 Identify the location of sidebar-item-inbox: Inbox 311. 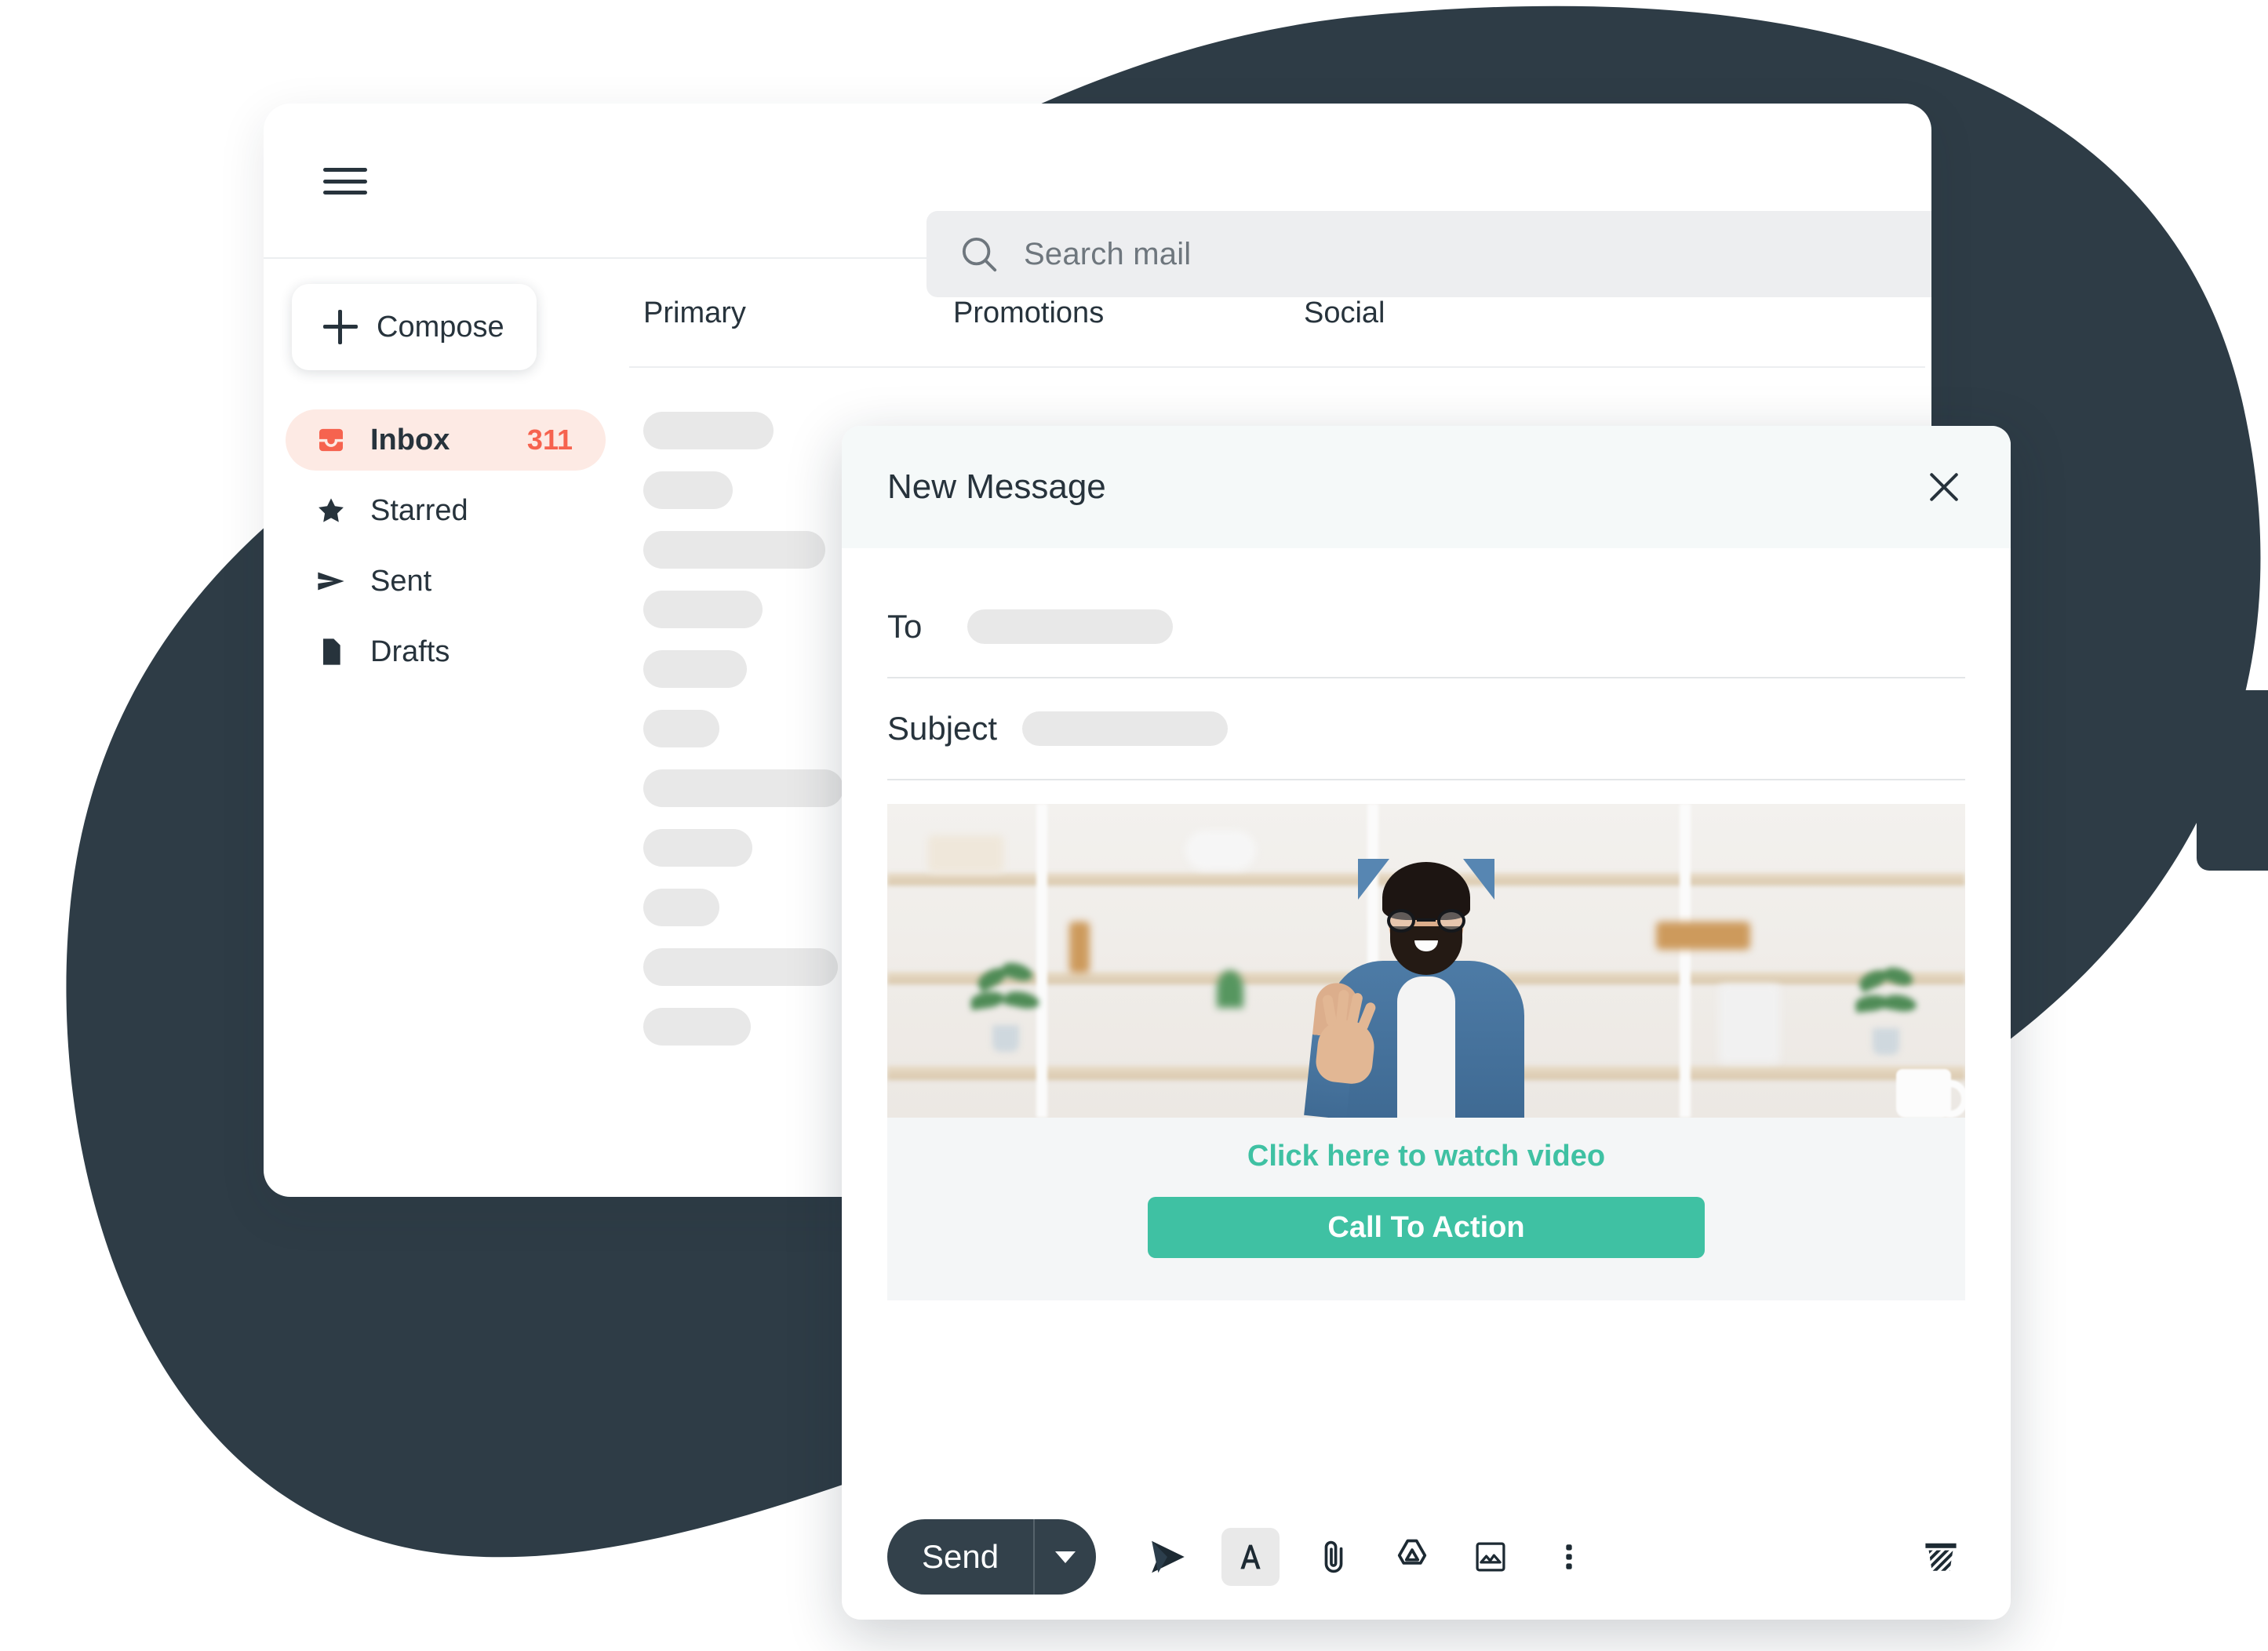
(446, 440).